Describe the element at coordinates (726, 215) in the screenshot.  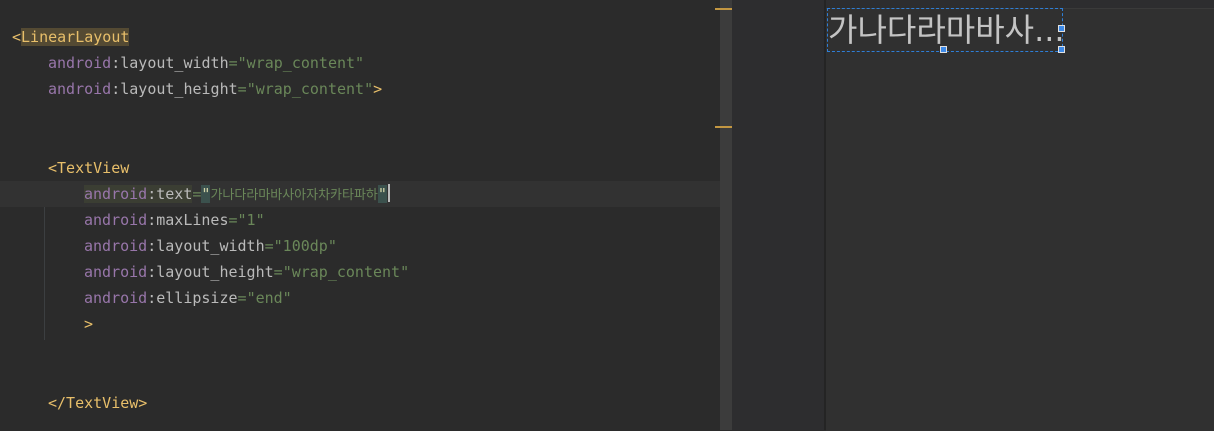
I see `editor-scrollbar` at that location.